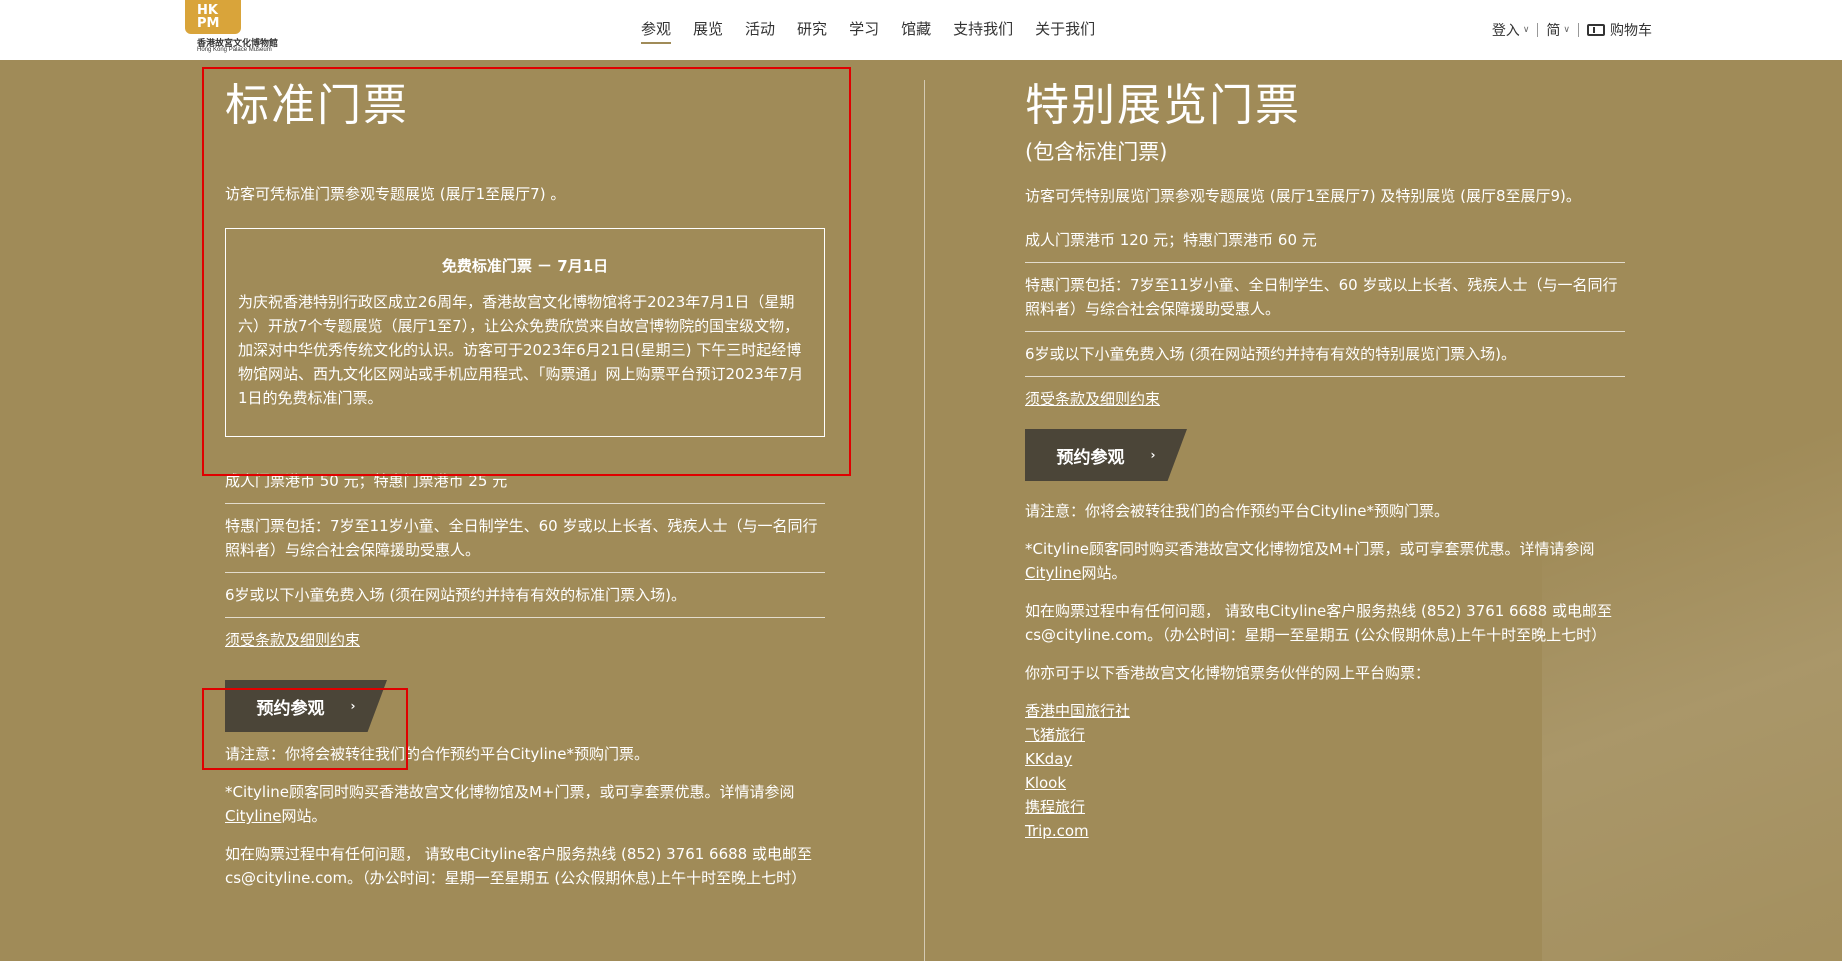 The height and width of the screenshot is (961, 1842). I want to click on special-ticket-subtitle: (包含标准门票), so click(1096, 152).